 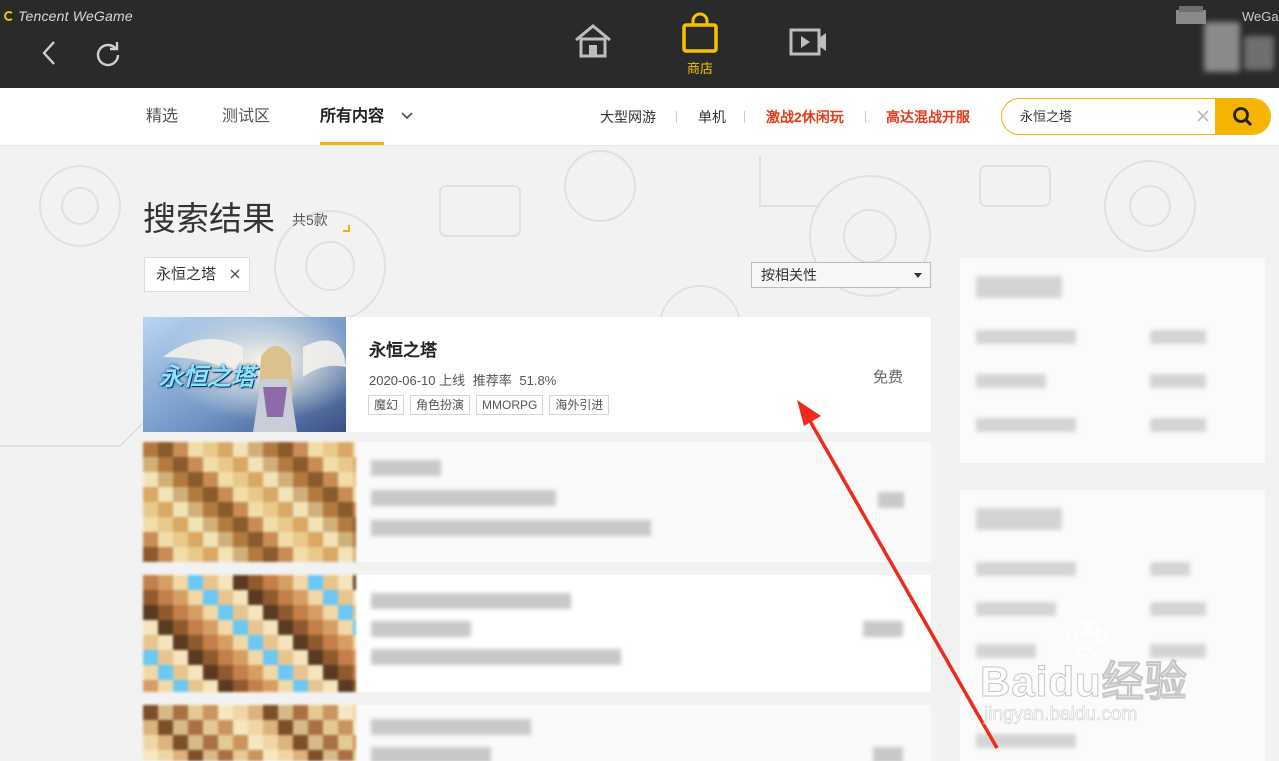 I want to click on user-area: WeGa, so click(x=1225, y=44).